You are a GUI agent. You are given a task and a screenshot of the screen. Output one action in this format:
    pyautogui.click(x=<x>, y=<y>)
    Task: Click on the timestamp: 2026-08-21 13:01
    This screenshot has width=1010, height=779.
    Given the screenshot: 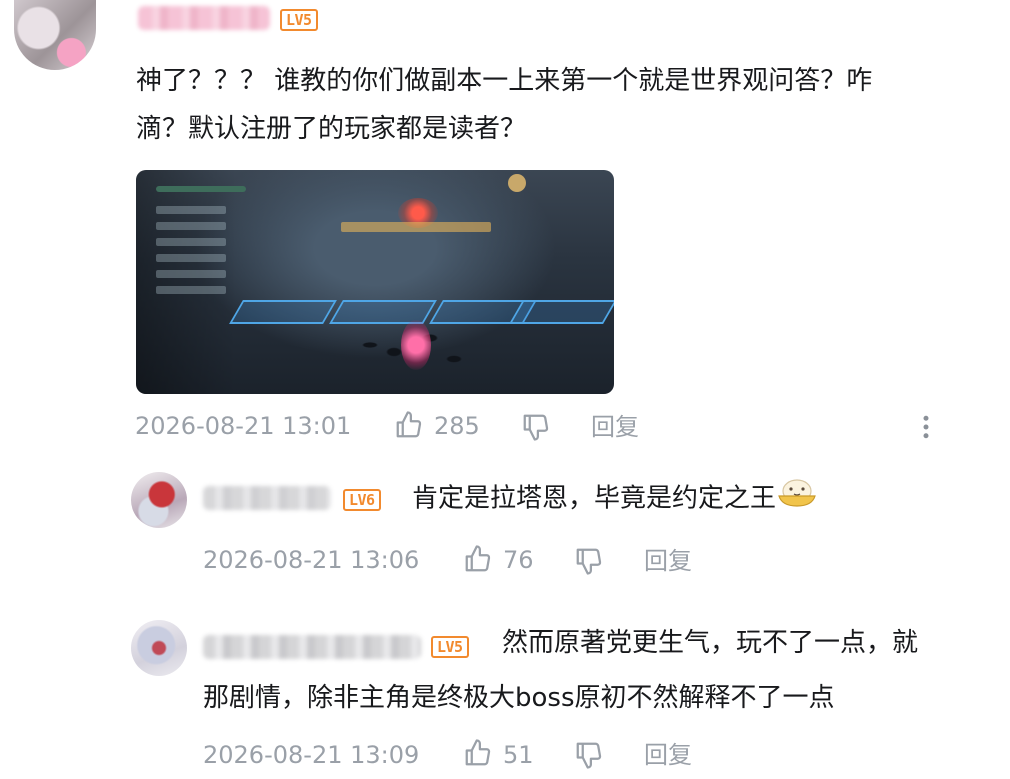 What is the action you would take?
    pyautogui.click(x=243, y=426)
    